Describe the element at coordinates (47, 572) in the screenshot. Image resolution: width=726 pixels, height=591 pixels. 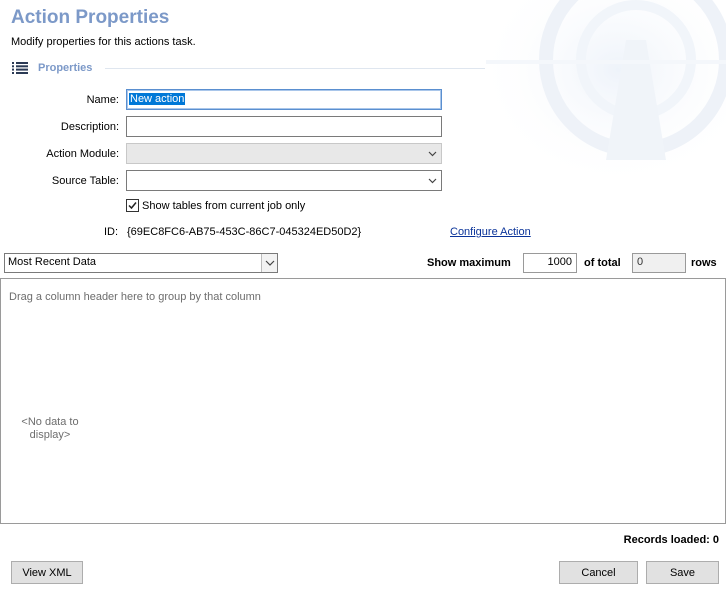
I see `view-xml-button: View XML` at that location.